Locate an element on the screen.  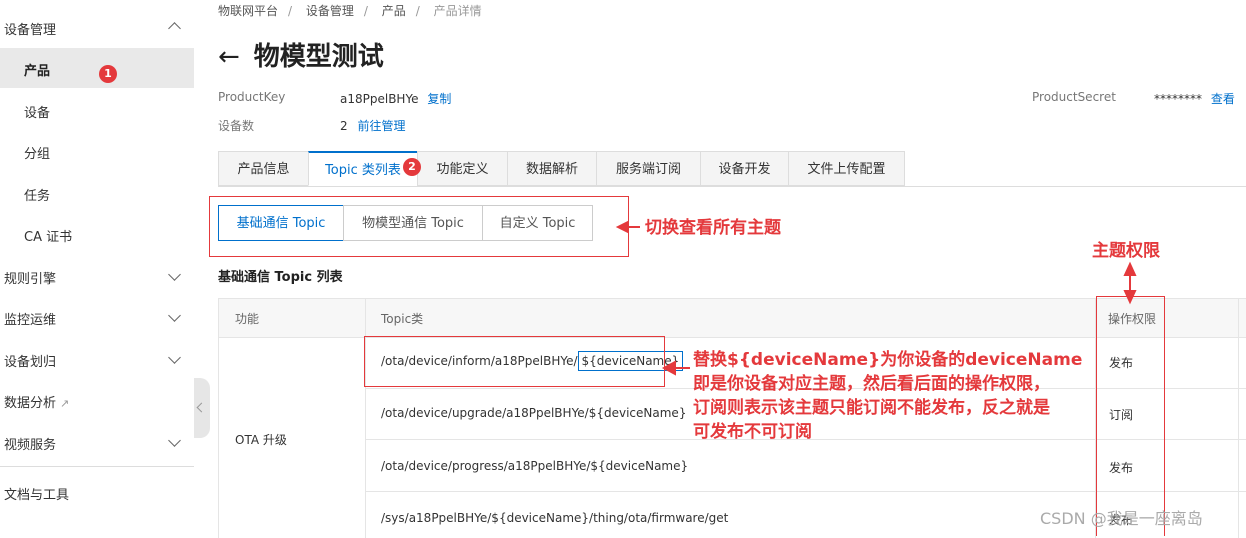
annotation-arrows is located at coordinates (876, 298).